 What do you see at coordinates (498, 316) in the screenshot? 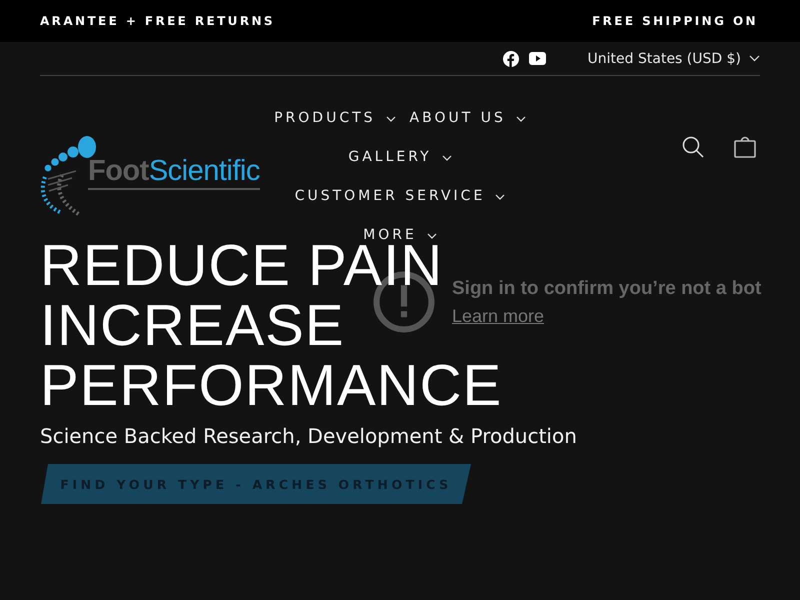
I see `learn-more-link: Learn more` at bounding box center [498, 316].